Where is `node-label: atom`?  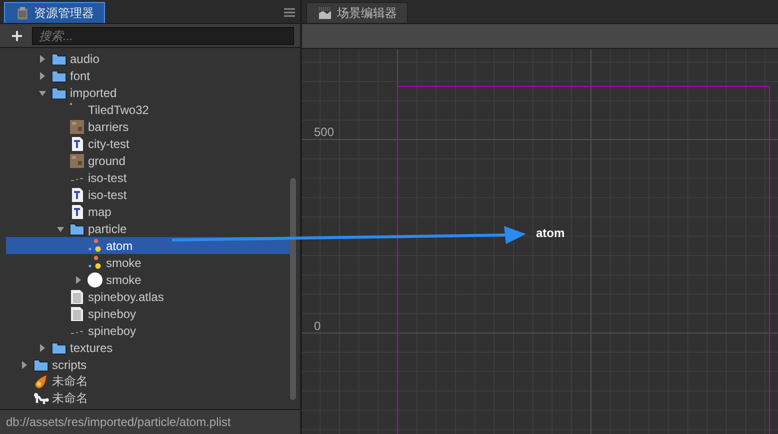 node-label: atom is located at coordinates (550, 233).